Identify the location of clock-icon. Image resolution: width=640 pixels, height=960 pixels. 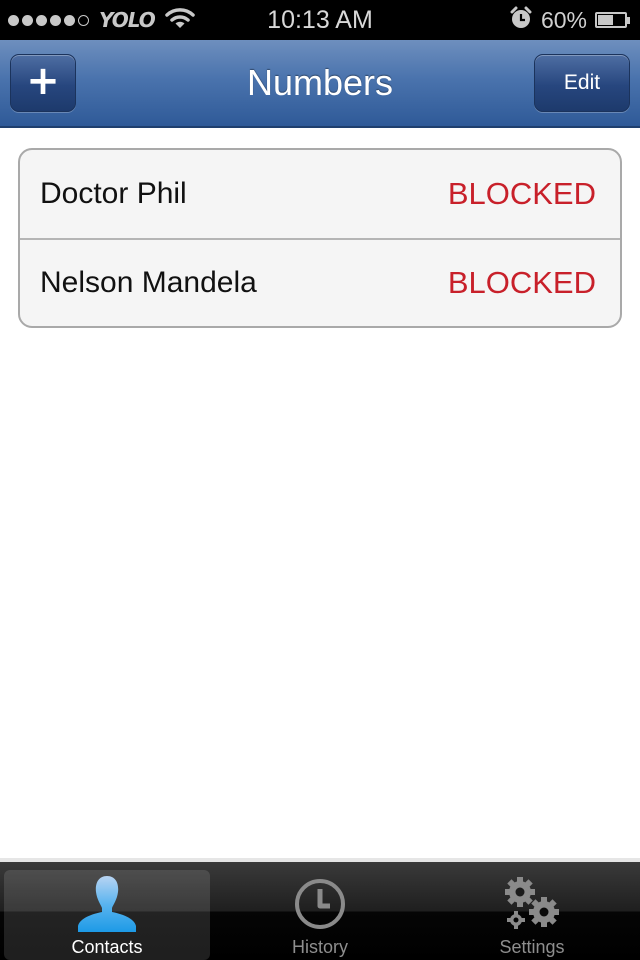
(320, 904).